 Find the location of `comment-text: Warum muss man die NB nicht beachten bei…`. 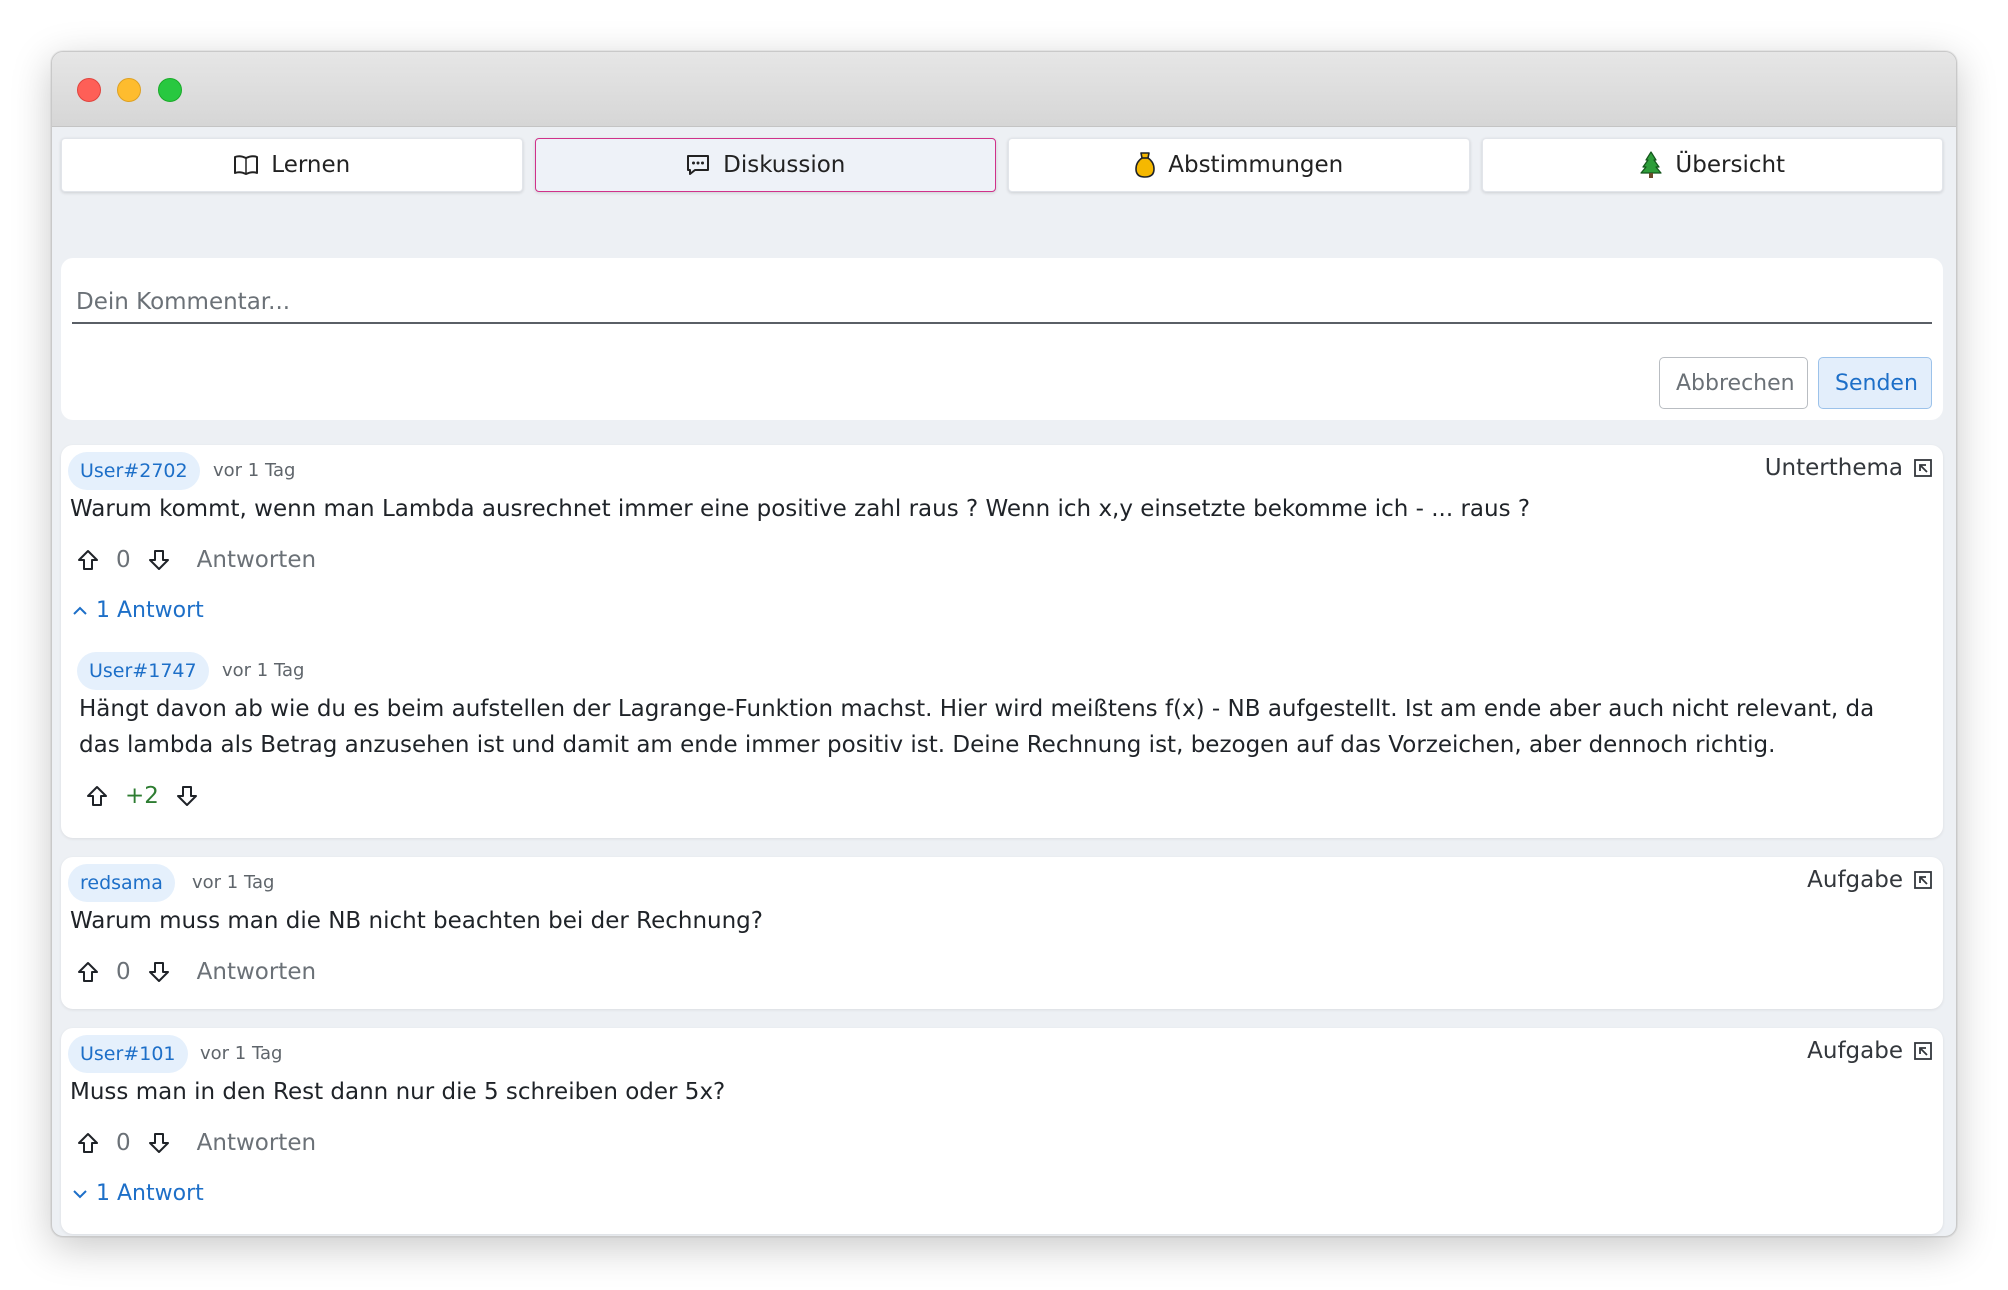

comment-text: Warum muss man die NB nicht beachten bei… is located at coordinates (416, 921).